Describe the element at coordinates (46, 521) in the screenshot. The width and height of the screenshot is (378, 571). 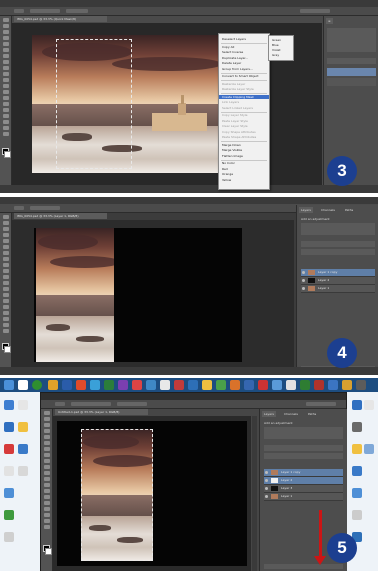
I see `hand-tool-icon` at that location.